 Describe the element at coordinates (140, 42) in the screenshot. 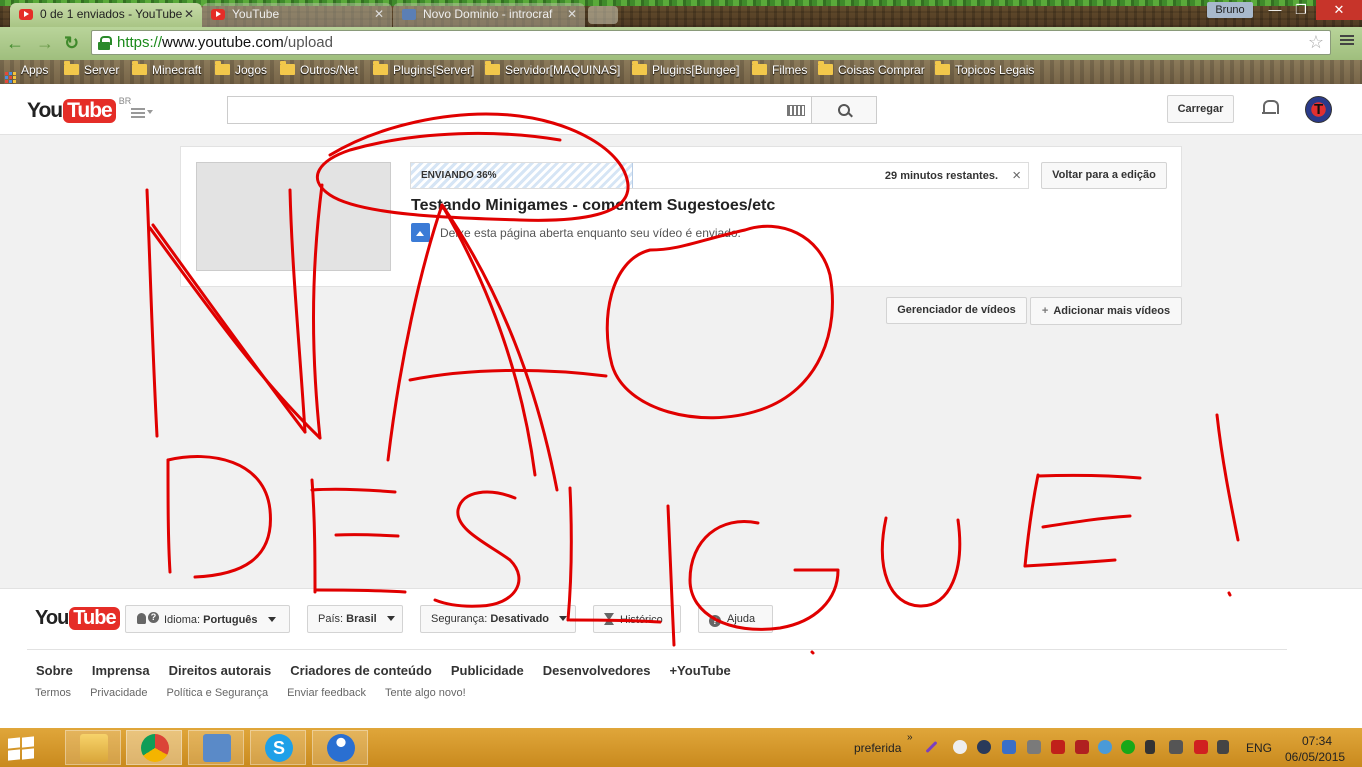

I see `url-scheme: https://` at that location.